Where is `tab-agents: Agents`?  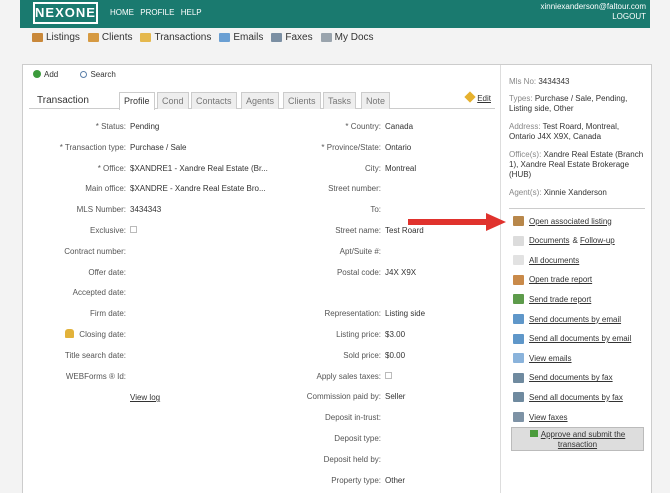 tab-agents: Agents is located at coordinates (260, 100).